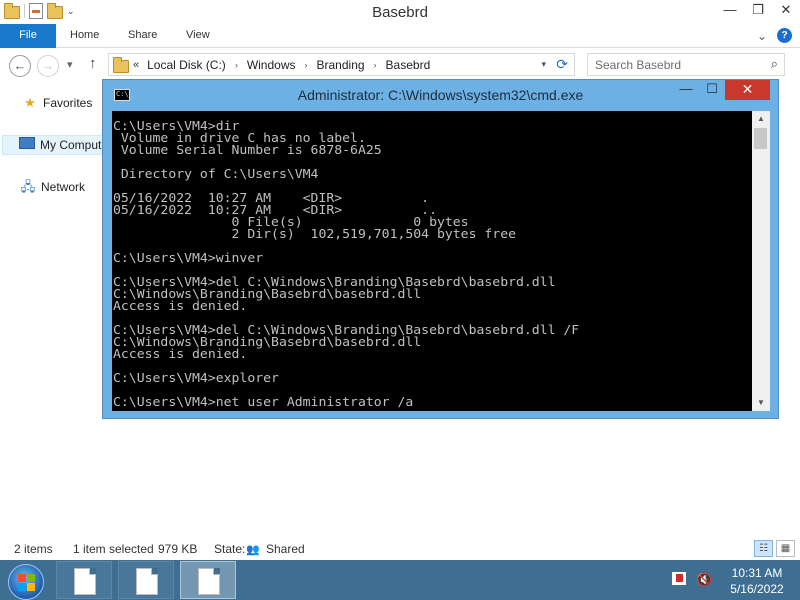 This screenshot has height=600, width=800. I want to click on breadcrumb-basebrd: Basebrd, so click(408, 65).